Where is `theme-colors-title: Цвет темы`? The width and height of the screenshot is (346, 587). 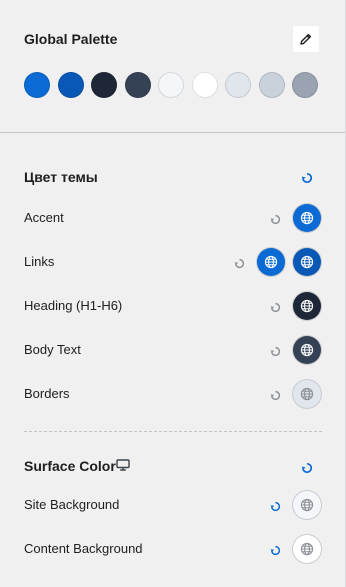
theme-colors-title: Цвет темы is located at coordinates (61, 177).